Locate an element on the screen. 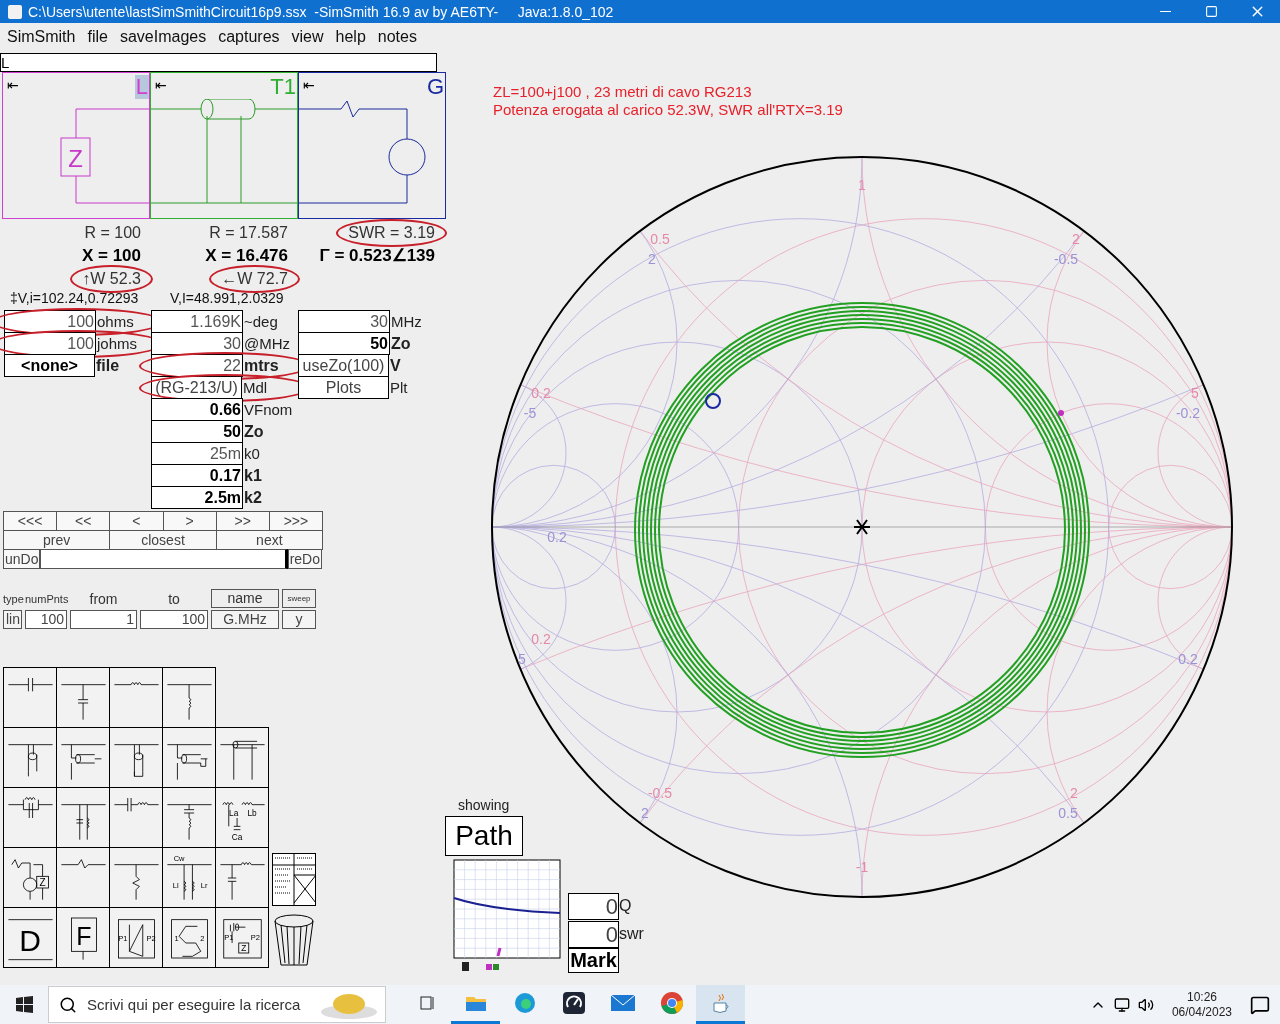 The width and height of the screenshot is (1280, 1024). gauge-icon is located at coordinates (573, 1003).